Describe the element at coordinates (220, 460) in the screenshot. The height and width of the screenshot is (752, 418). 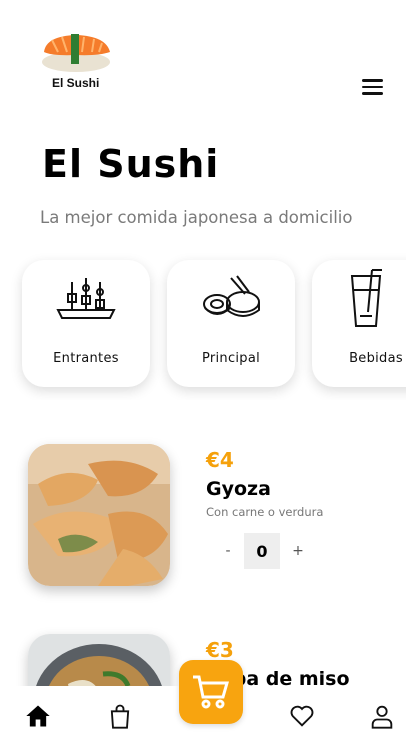
I see `product-price: €4` at that location.